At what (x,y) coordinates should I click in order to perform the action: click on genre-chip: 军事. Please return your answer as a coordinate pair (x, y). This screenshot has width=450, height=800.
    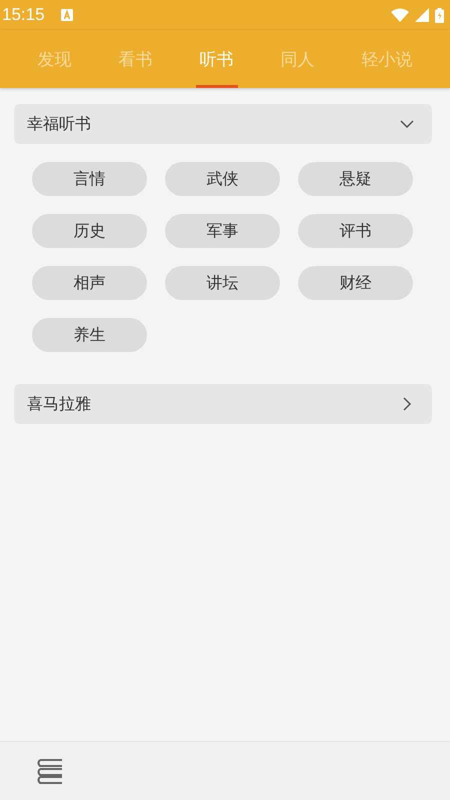
    Looking at the image, I should click on (222, 231).